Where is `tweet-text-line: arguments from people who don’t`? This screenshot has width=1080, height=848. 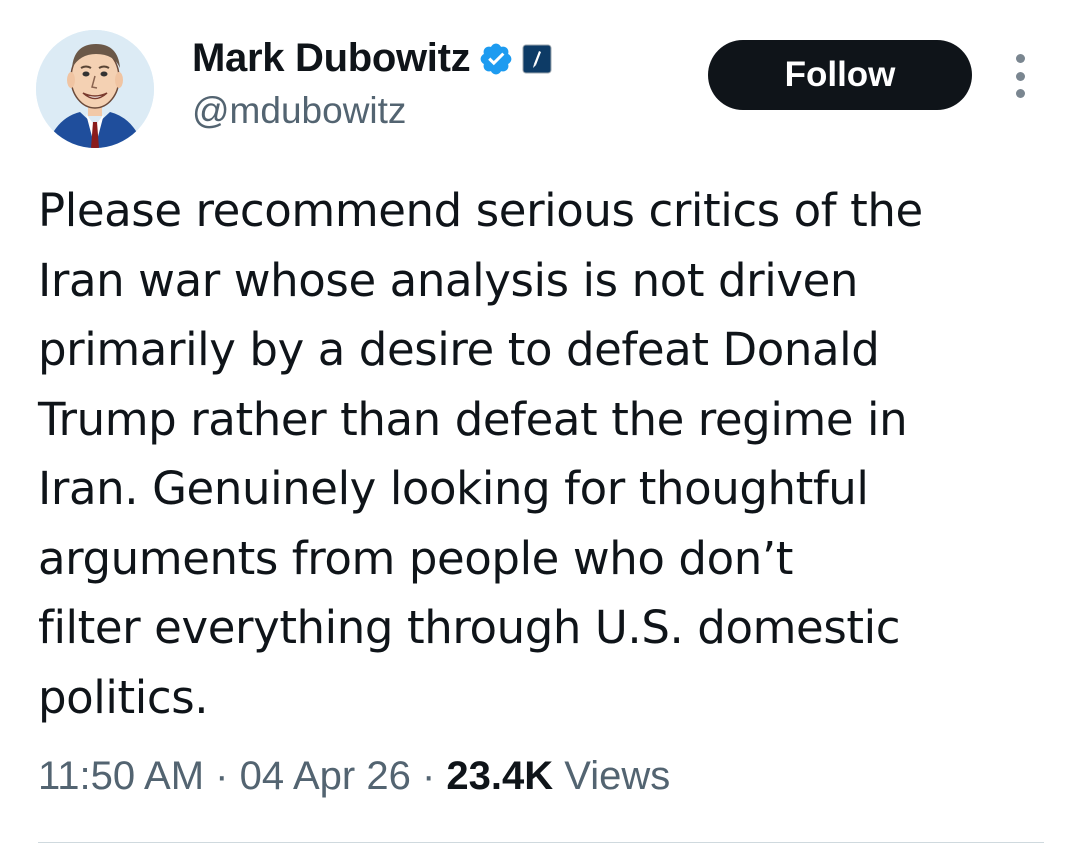 tweet-text-line: arguments from people who don’t is located at coordinates (415, 558).